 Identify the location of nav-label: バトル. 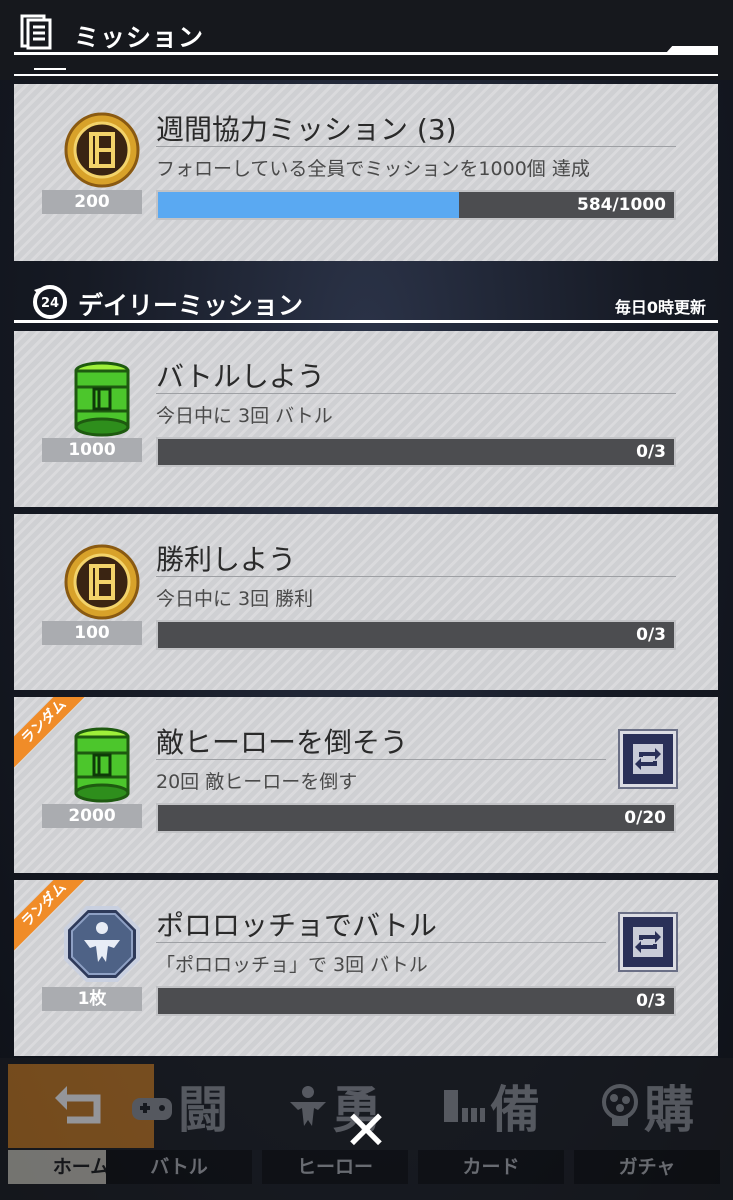
(179, 1167).